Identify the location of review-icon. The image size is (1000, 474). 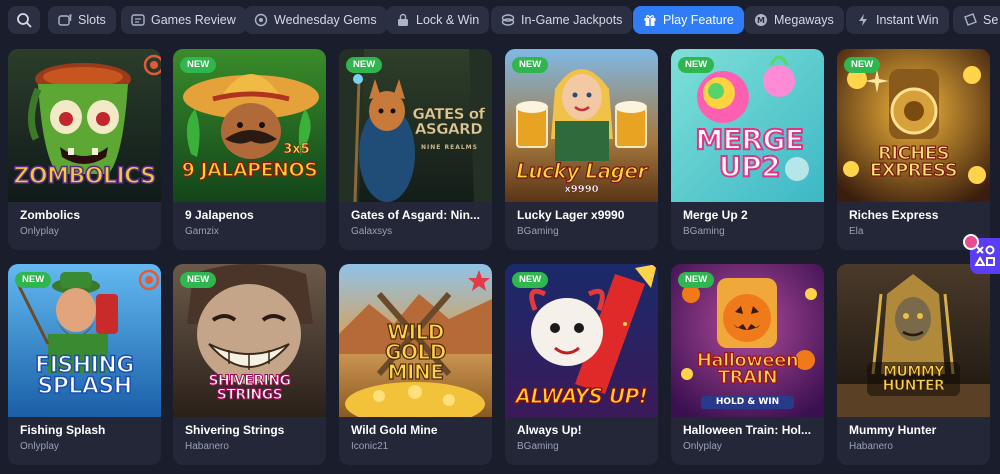
(138, 20).